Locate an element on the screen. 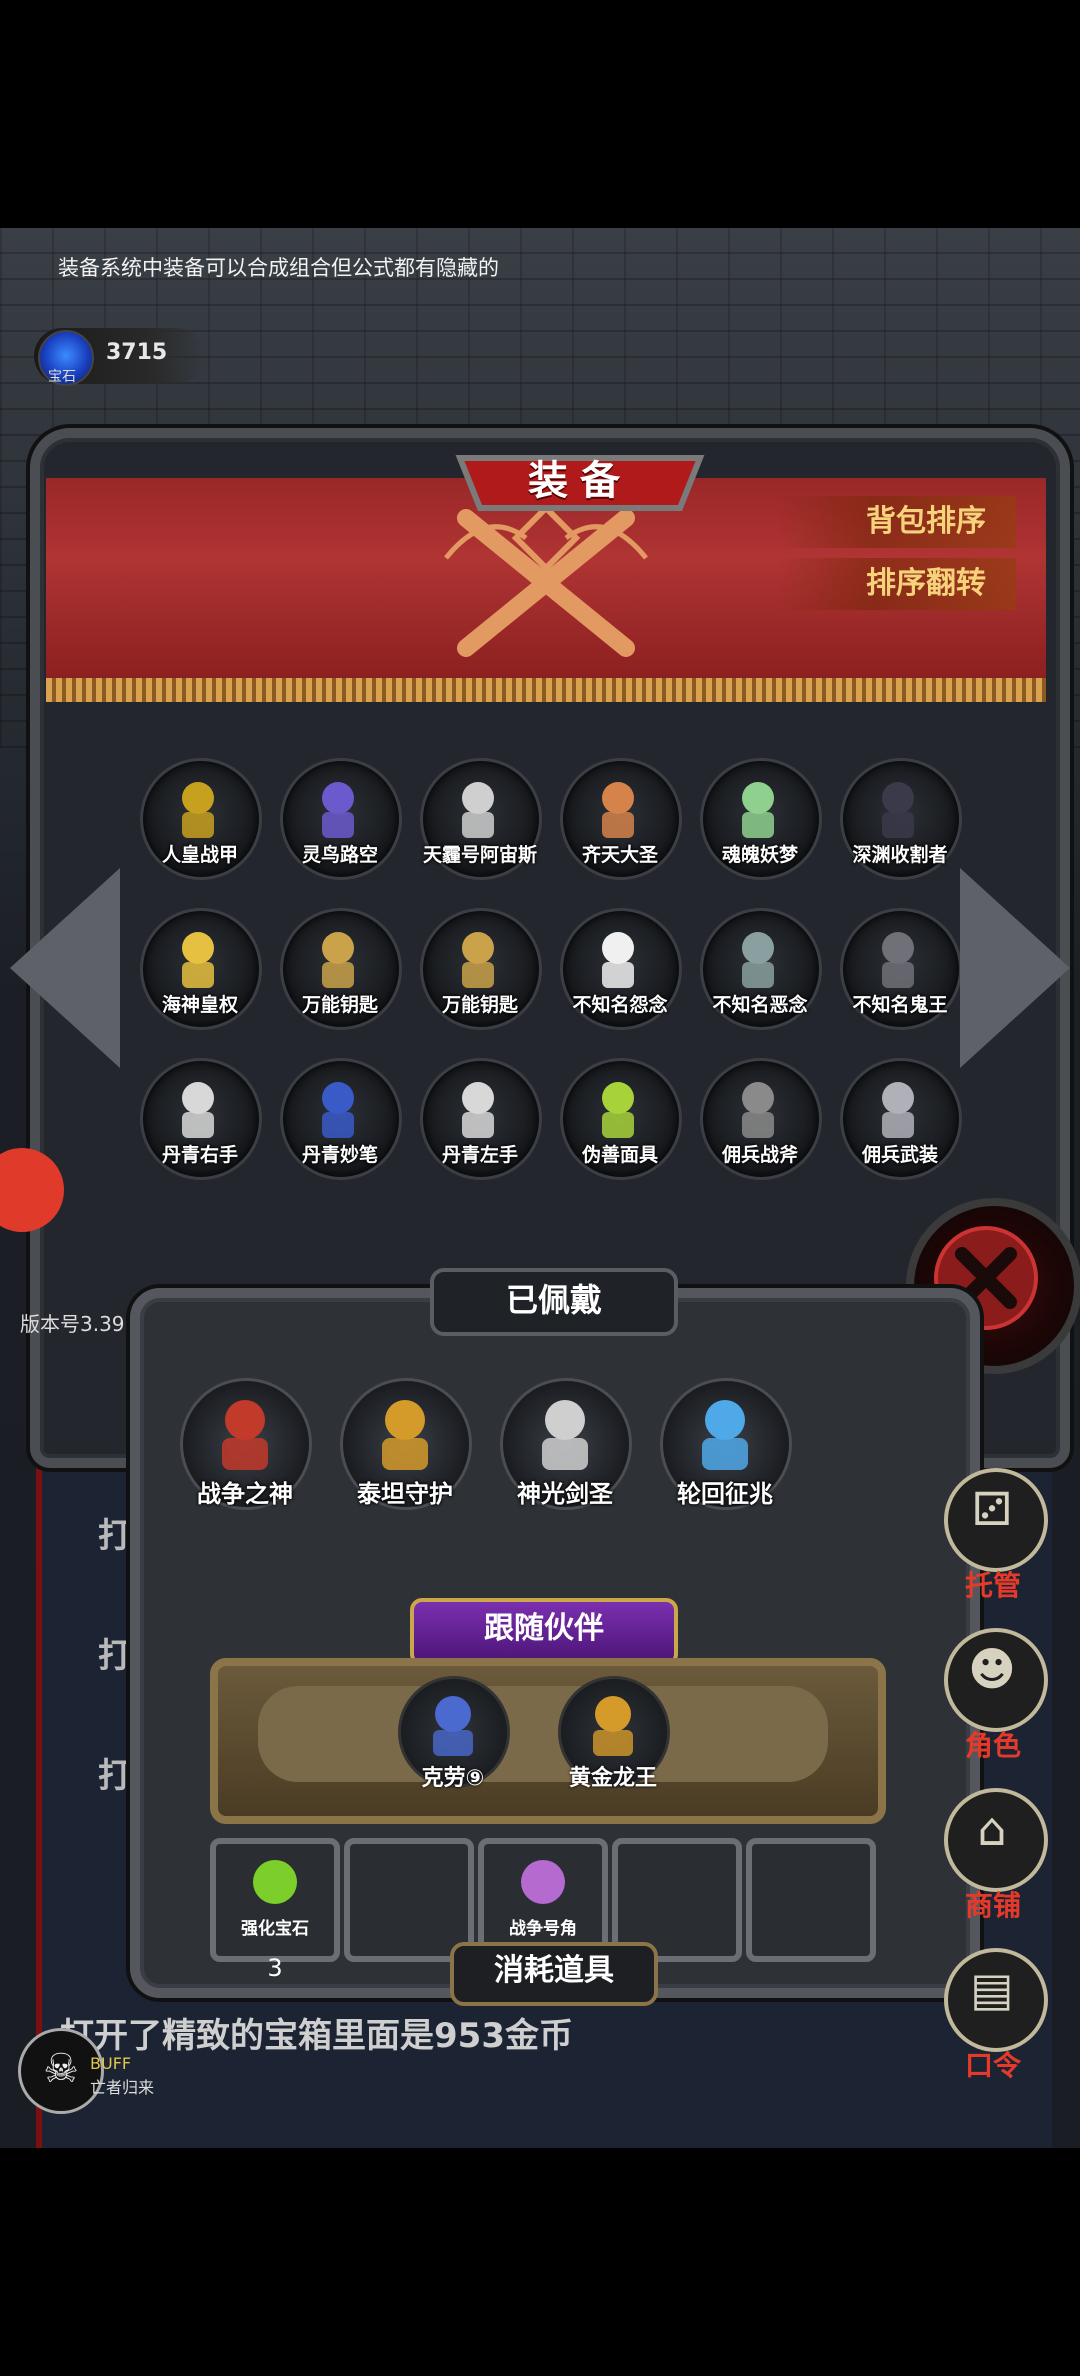  companion-slot: 克劳⑨ is located at coordinates (454, 1733).